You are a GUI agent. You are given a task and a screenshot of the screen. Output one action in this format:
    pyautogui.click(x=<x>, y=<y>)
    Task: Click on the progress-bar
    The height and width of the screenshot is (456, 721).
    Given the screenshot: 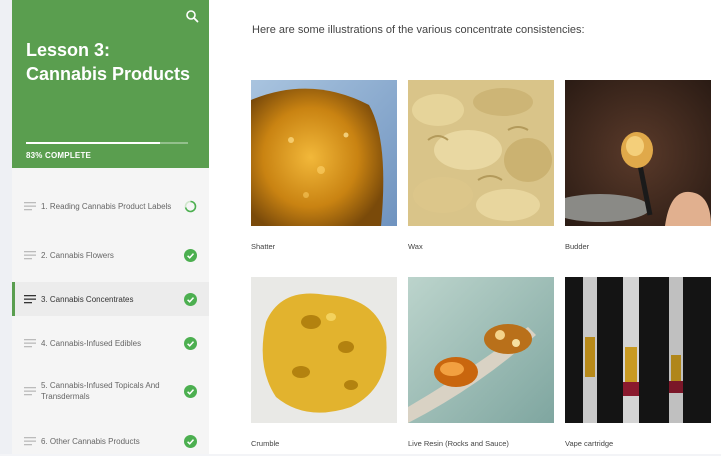 What is the action you would take?
    pyautogui.click(x=107, y=143)
    